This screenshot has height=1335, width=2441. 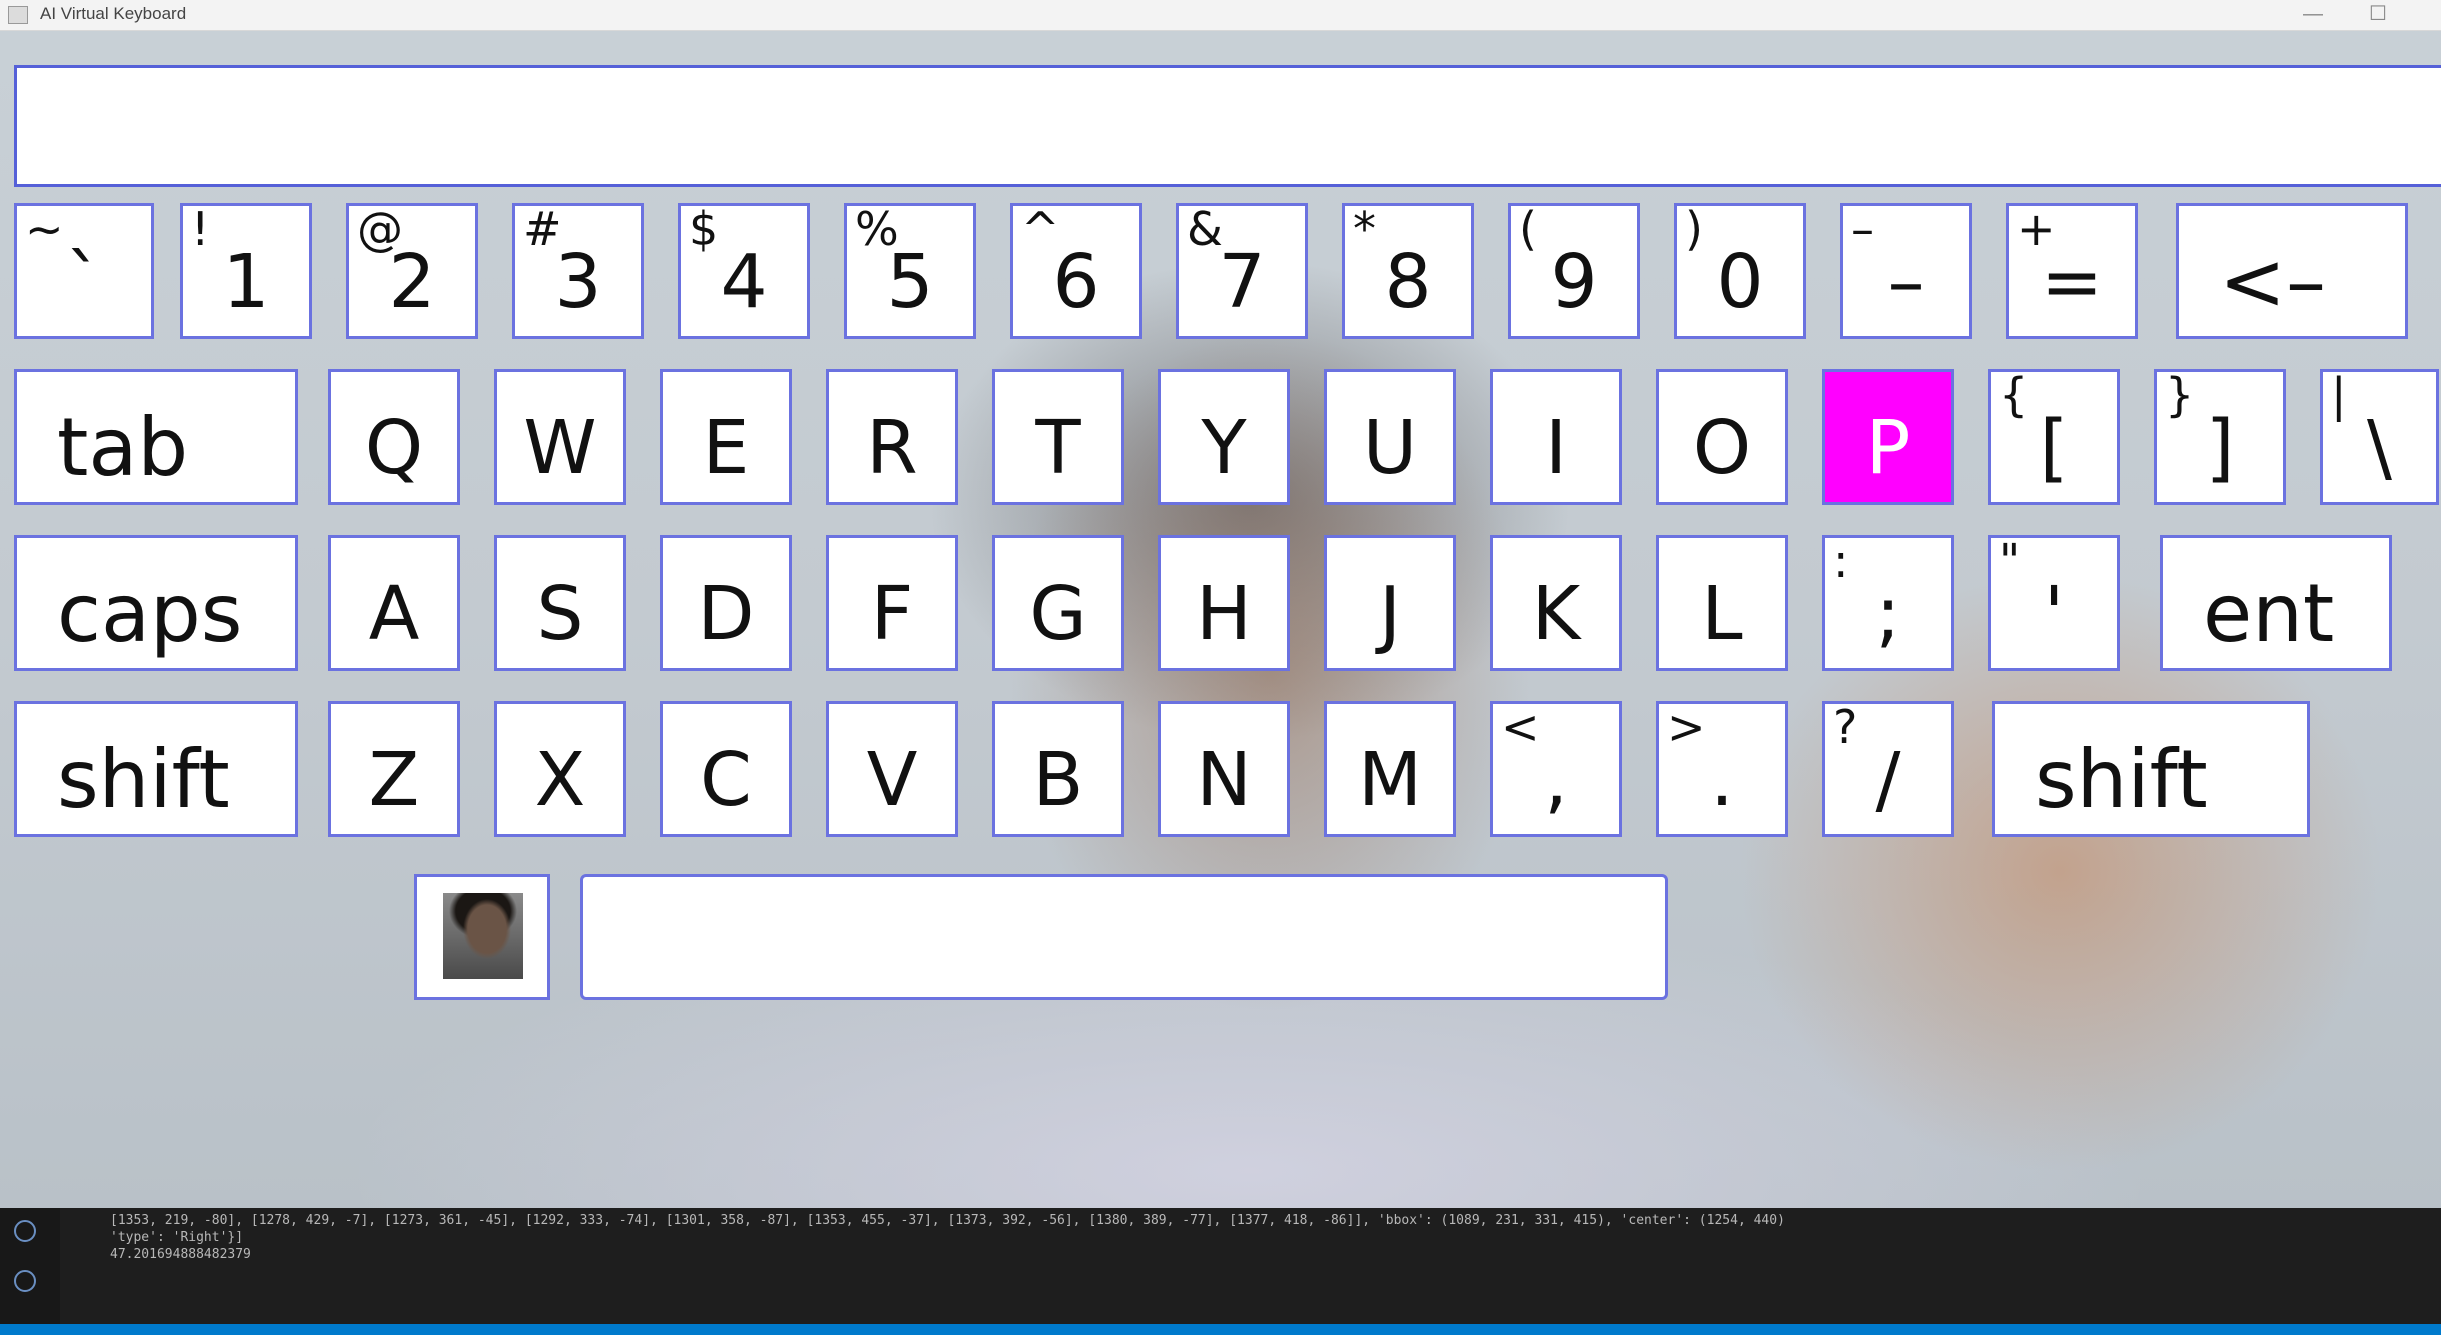 I want to click on key-m: M, so click(x=1390, y=769).